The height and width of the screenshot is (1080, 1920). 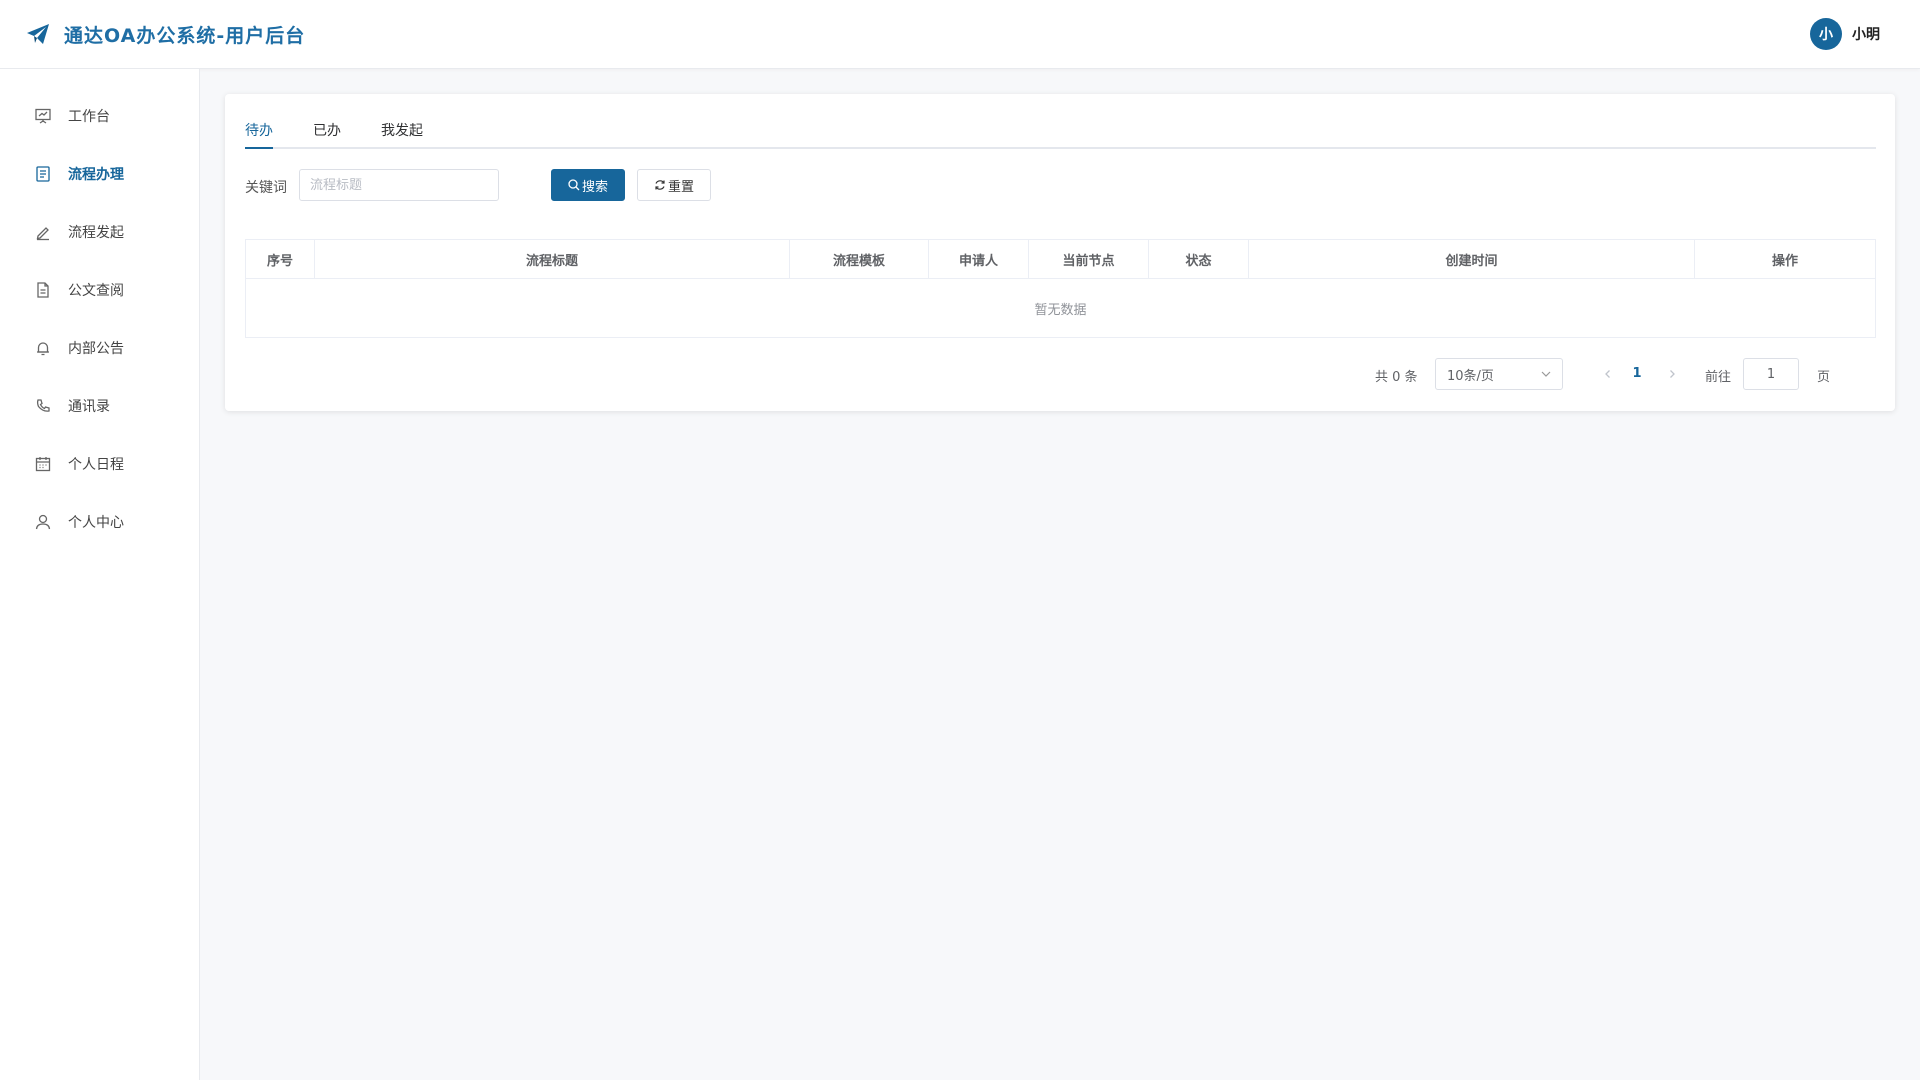 What do you see at coordinates (1060, 132) in the screenshot?
I see `tab-bar: 待办 已办 我发起` at bounding box center [1060, 132].